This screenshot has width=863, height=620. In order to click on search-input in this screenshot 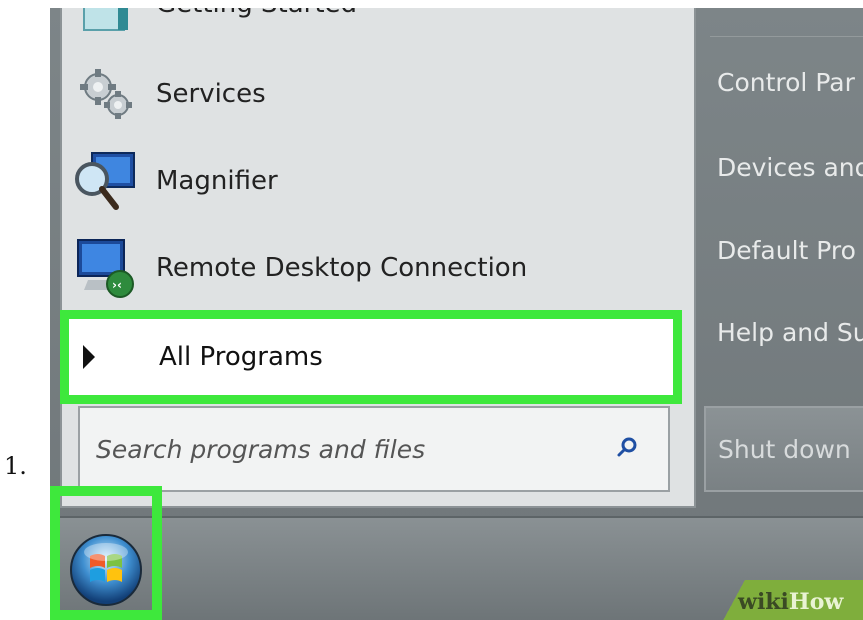, I will do `click(346, 449)`.